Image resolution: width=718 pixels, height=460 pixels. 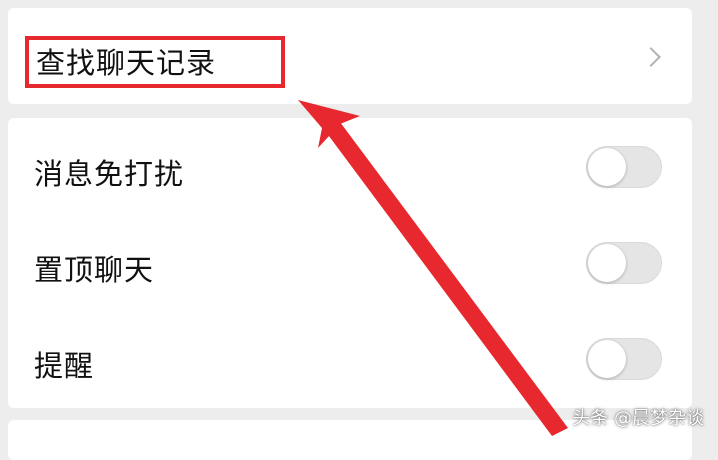 What do you see at coordinates (651, 57) in the screenshot?
I see `chevron-right-icon` at bounding box center [651, 57].